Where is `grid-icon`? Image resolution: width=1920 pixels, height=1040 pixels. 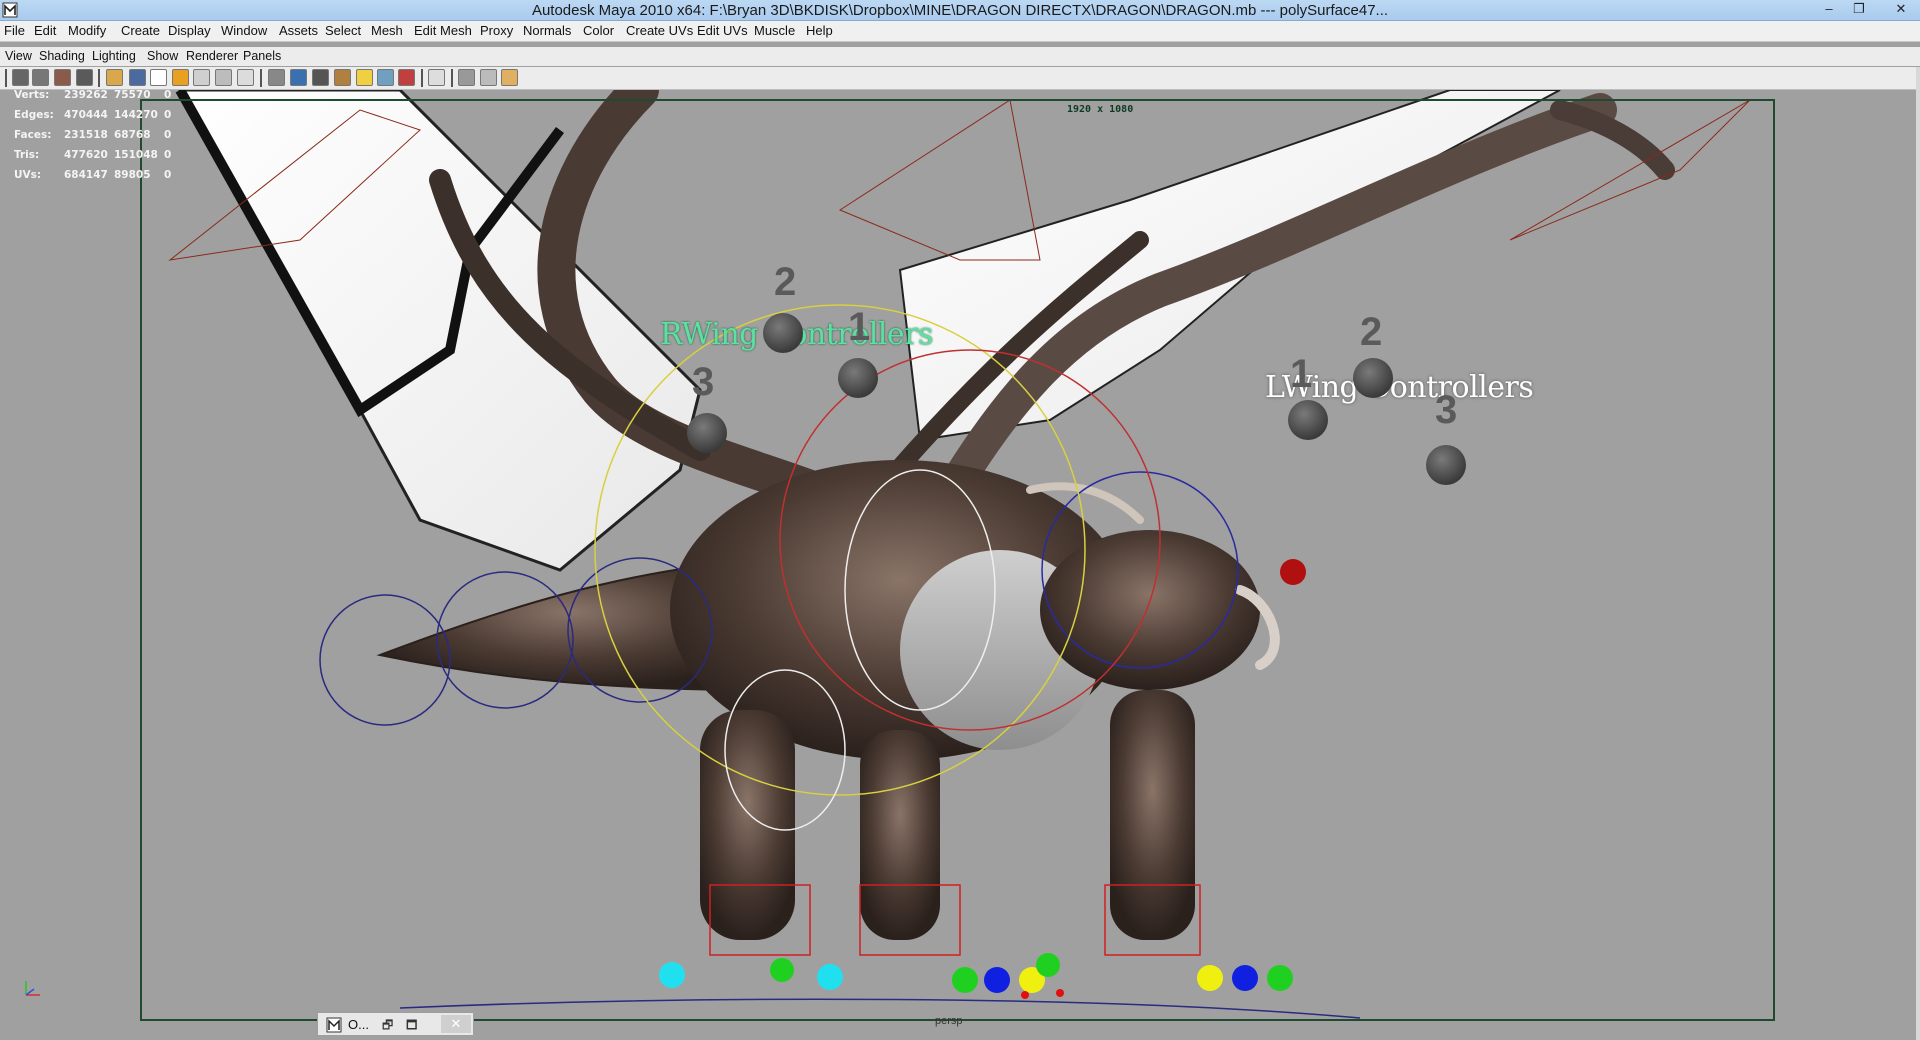 grid-icon is located at coordinates (114, 77).